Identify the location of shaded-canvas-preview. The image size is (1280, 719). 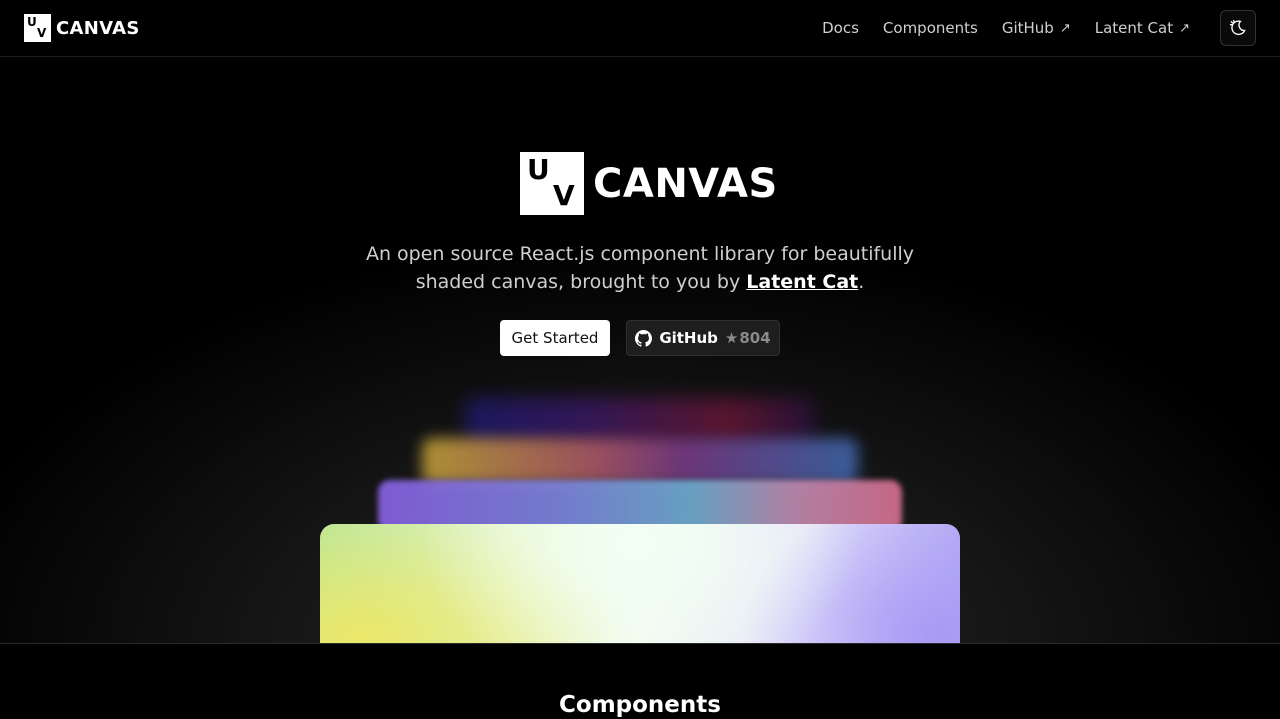
(640, 583).